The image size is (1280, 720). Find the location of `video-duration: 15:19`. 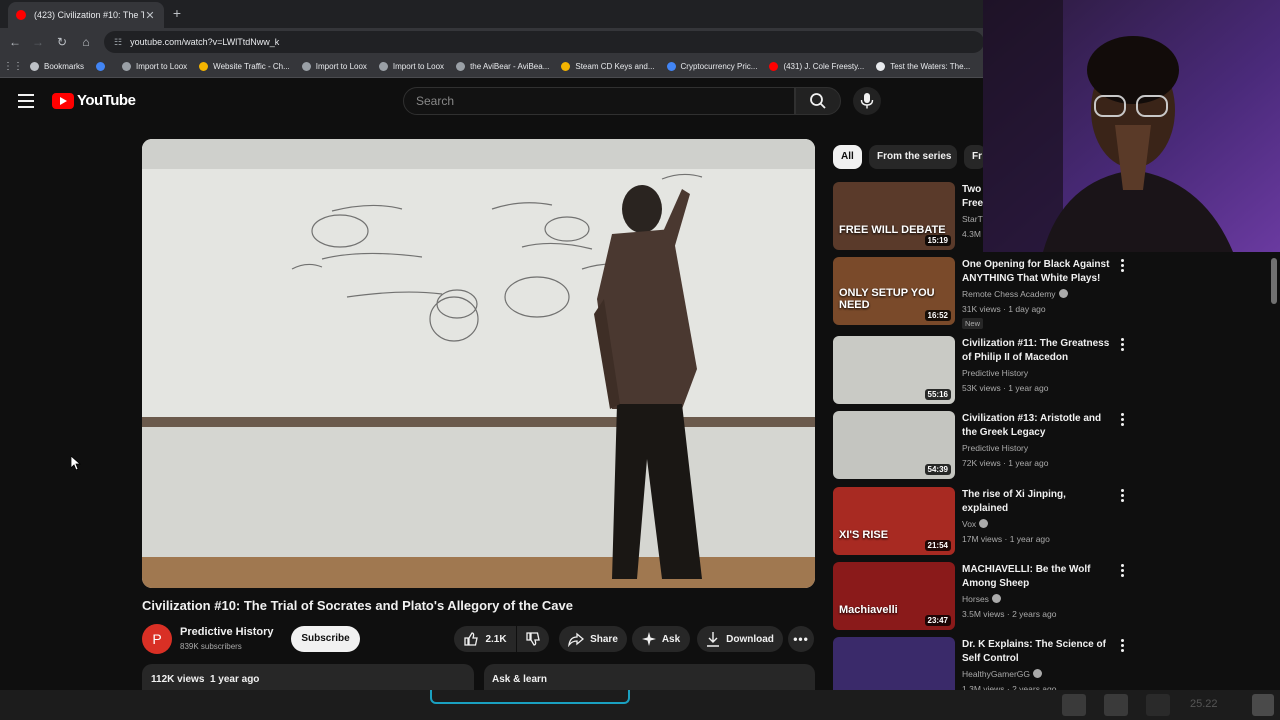

video-duration: 15:19 is located at coordinates (937, 240).